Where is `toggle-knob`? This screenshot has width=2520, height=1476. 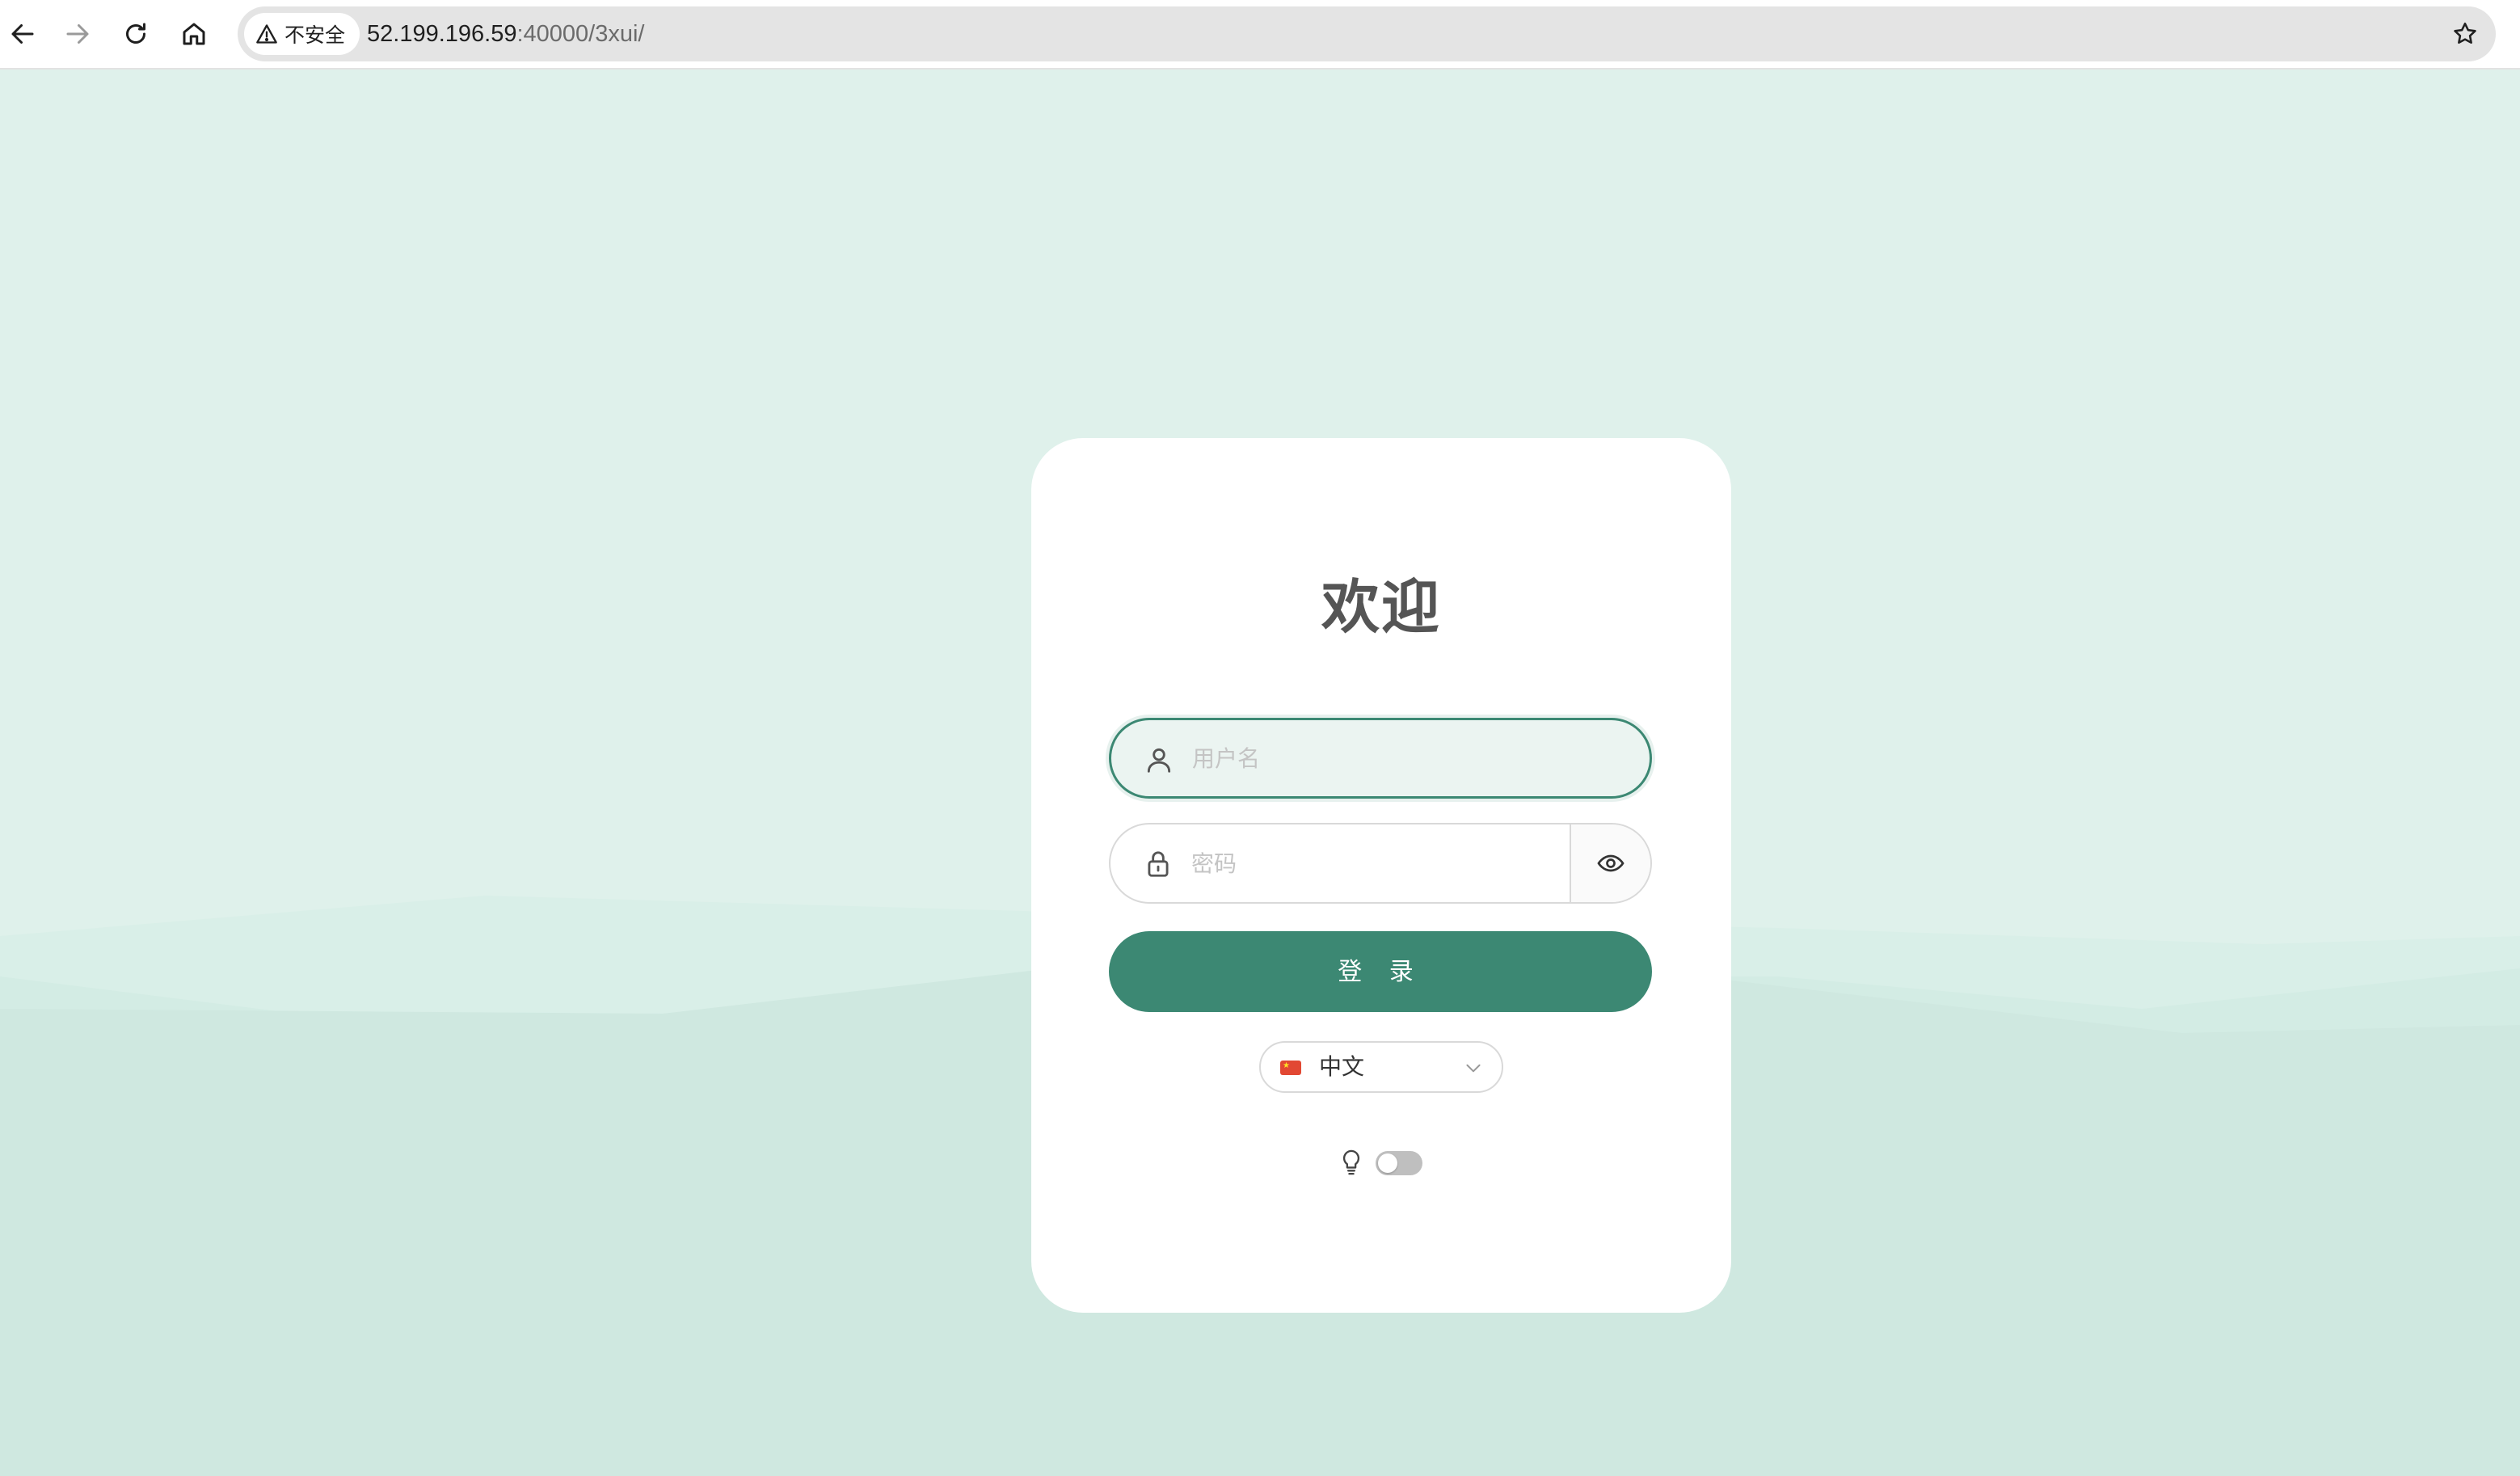 toggle-knob is located at coordinates (1387, 1163).